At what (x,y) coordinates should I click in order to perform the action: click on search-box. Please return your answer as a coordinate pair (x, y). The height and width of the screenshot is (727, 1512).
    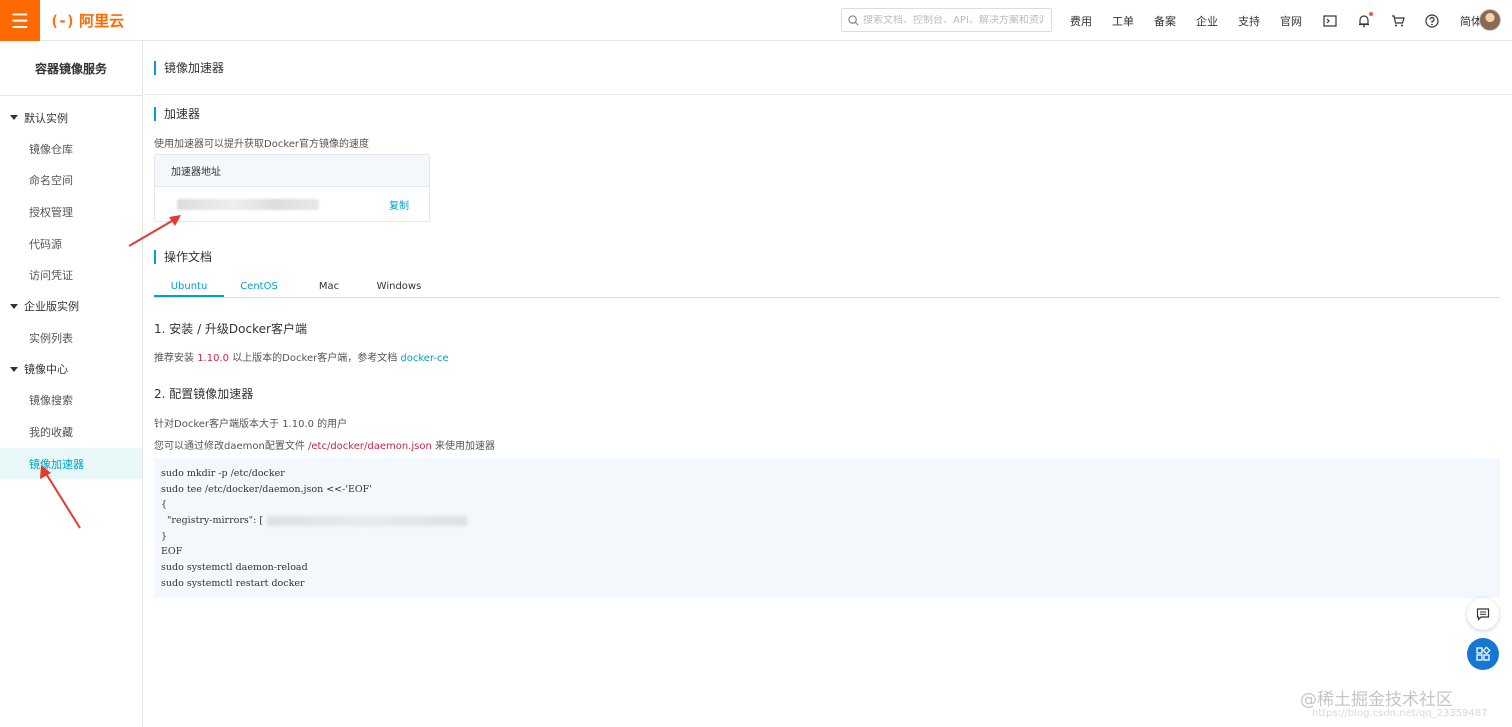
    Looking at the image, I should click on (946, 20).